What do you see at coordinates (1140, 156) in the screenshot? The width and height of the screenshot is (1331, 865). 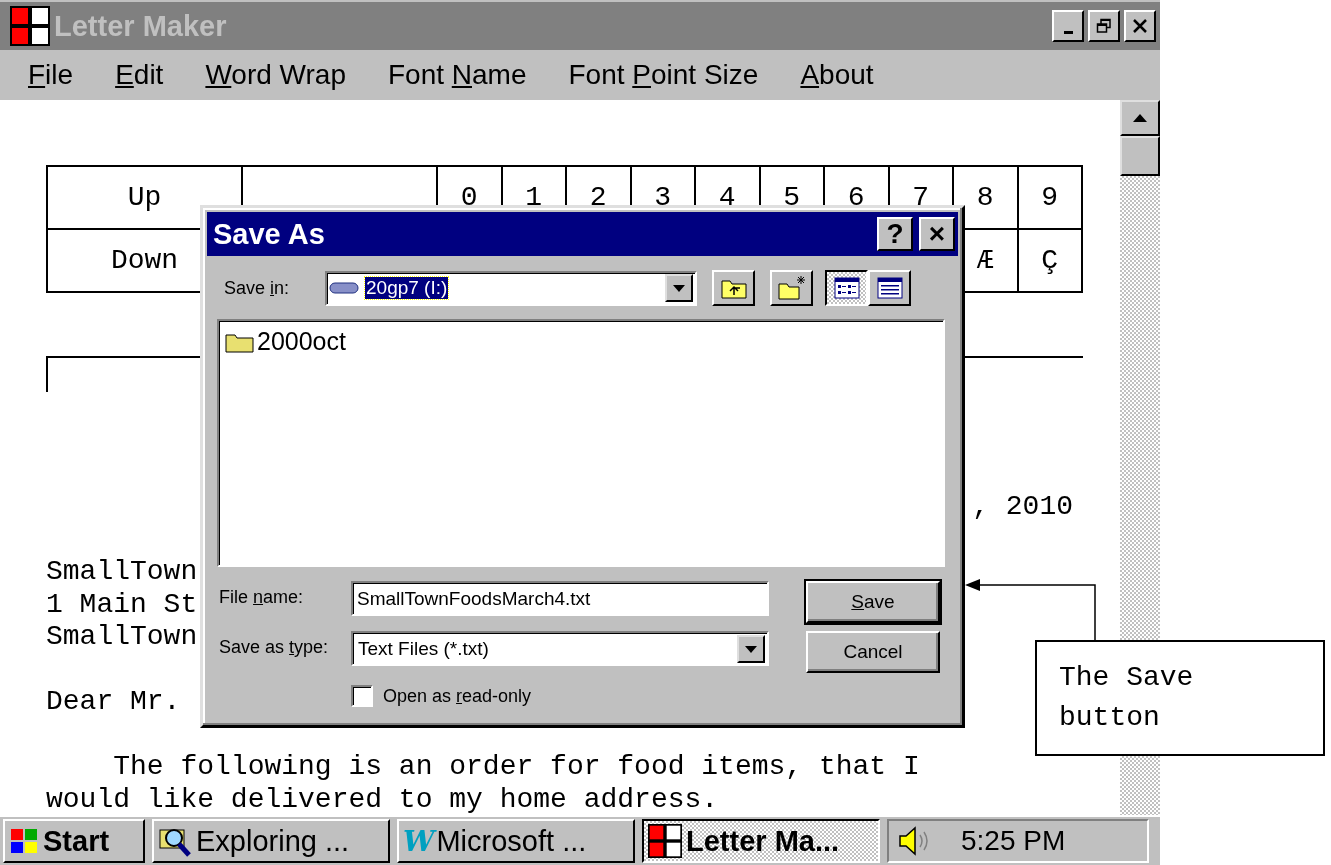 I see `scroll-thumb` at bounding box center [1140, 156].